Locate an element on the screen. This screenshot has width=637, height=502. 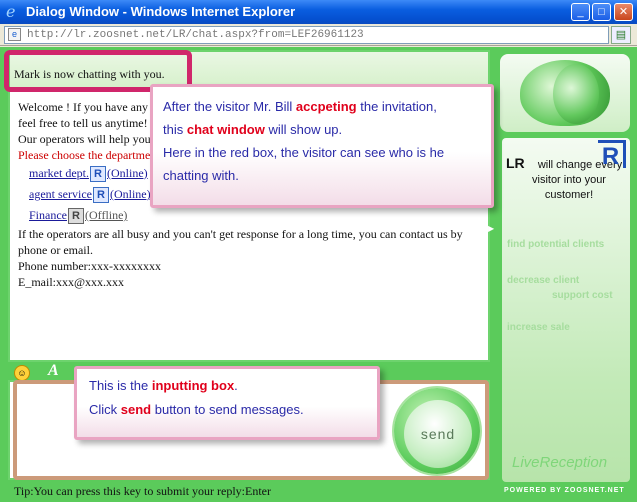
annotation-highlight: accpeting is located at coordinates (326, 106).